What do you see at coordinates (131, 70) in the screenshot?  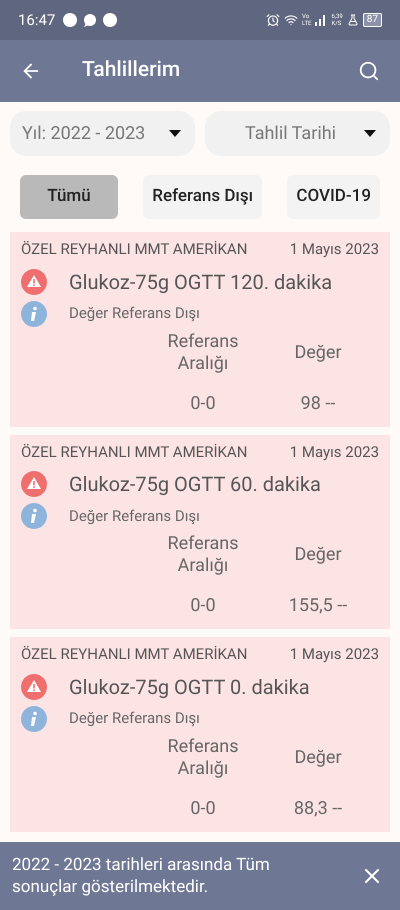 I see `app-bar-title: Tahlillerim` at bounding box center [131, 70].